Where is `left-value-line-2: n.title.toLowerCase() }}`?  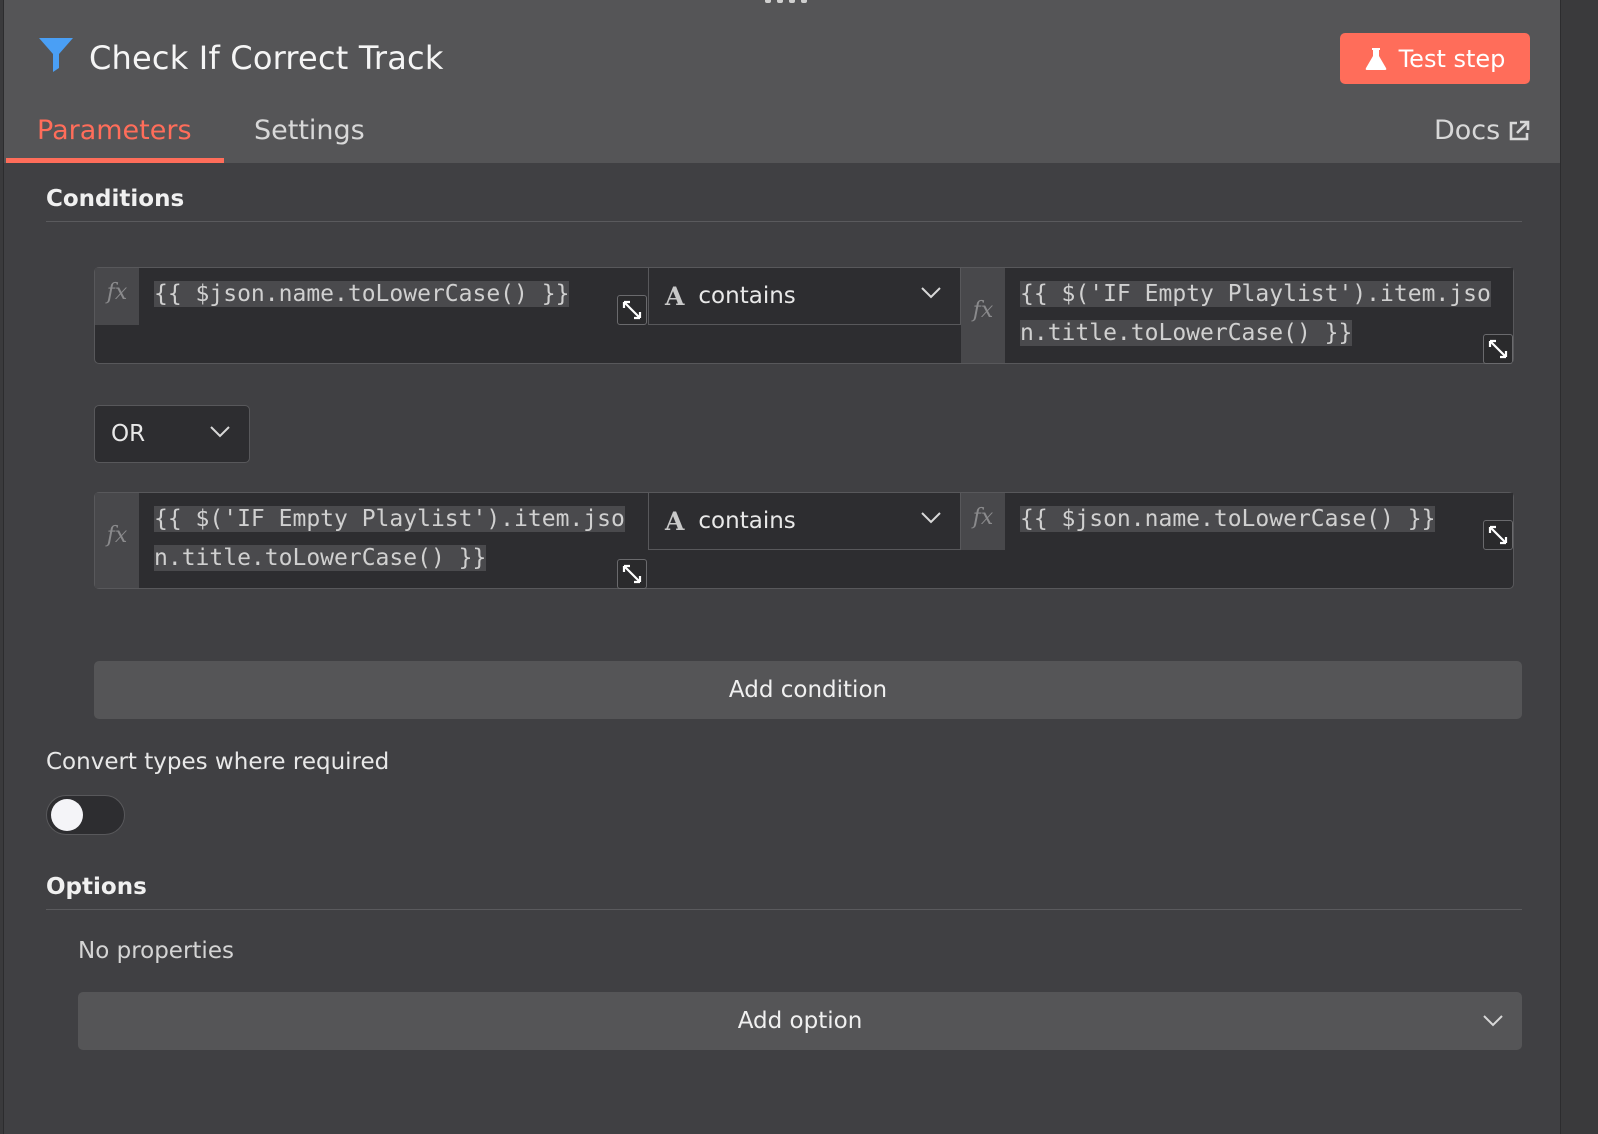
left-value-line-2: n.title.toLowerCase() }} is located at coordinates (320, 558).